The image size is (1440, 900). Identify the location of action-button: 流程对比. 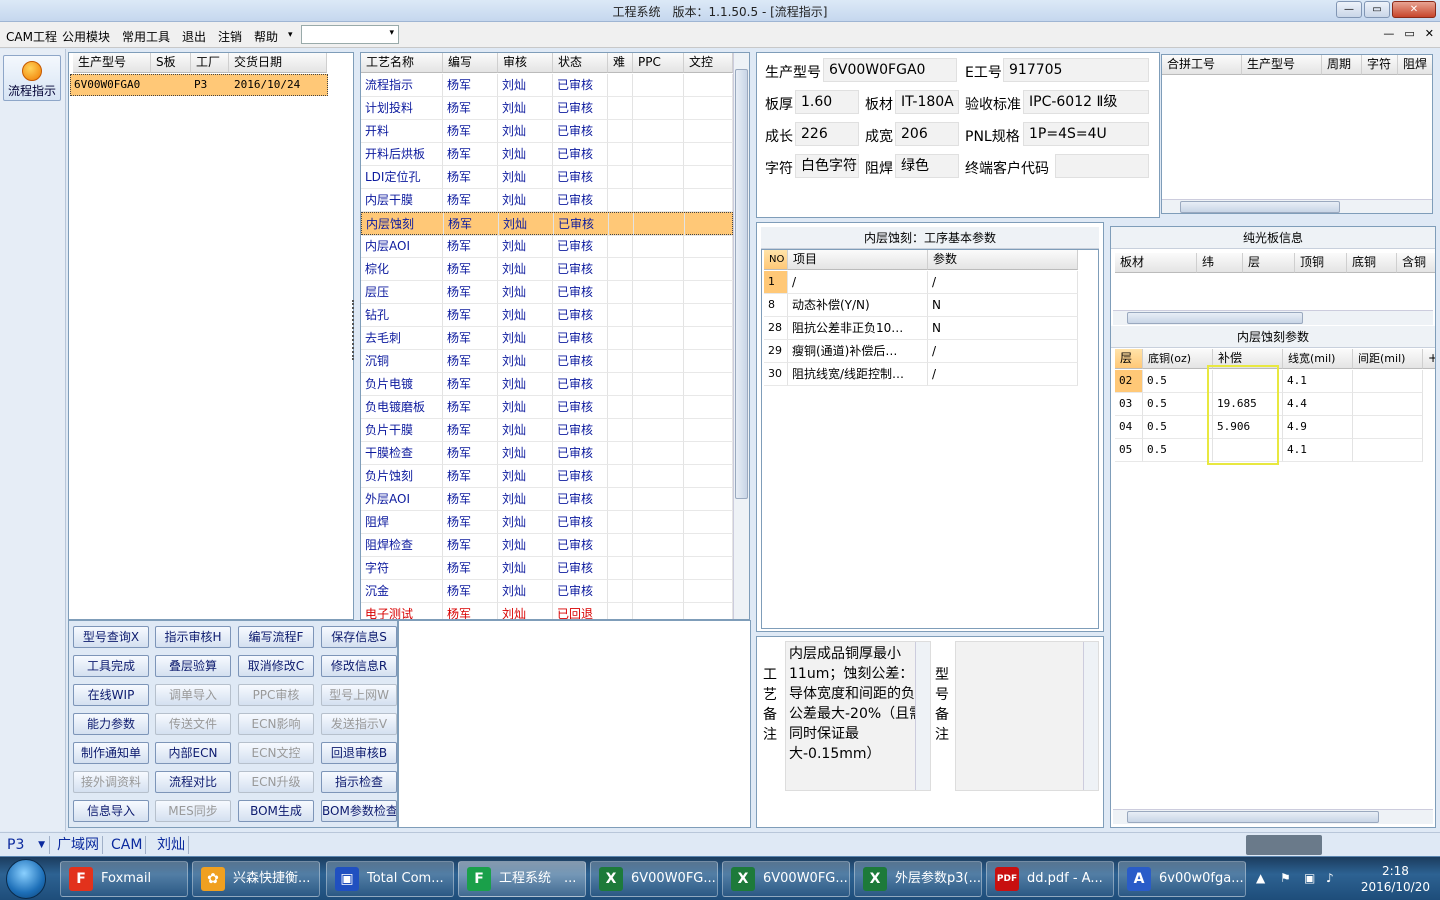
(193, 782).